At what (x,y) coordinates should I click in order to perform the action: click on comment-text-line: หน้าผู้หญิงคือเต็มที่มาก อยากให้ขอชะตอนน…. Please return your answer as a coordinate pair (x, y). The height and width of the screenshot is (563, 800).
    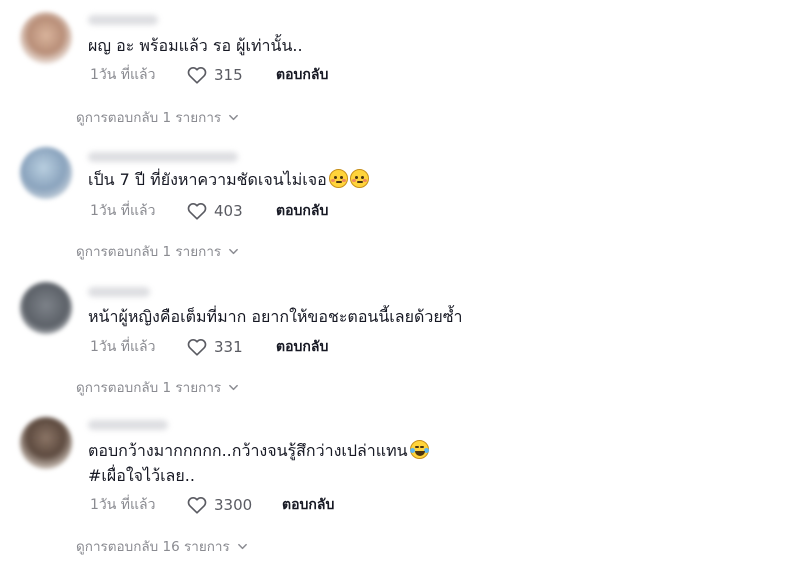
    Looking at the image, I should click on (275, 316).